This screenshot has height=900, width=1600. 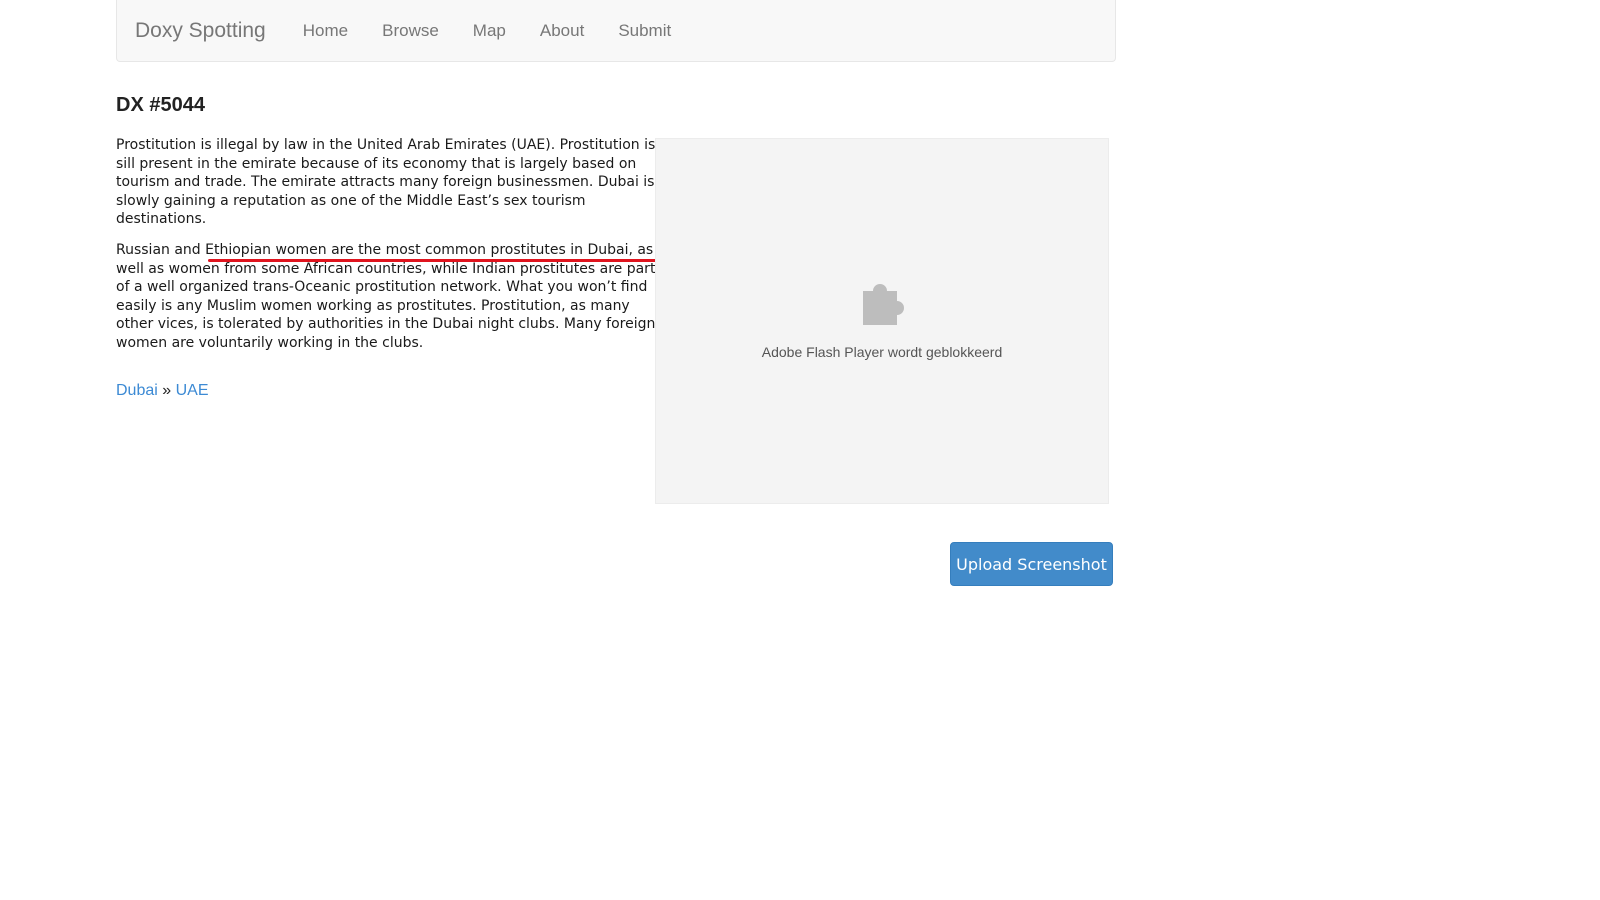 What do you see at coordinates (137, 390) in the screenshot?
I see `location-city-link: Dubai` at bounding box center [137, 390].